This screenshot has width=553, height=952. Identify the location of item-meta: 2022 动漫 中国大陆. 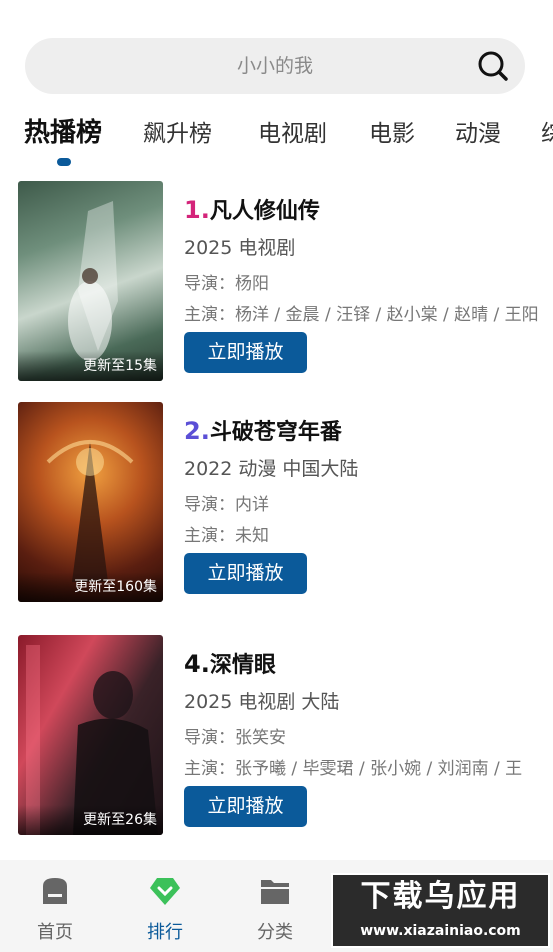
(271, 469).